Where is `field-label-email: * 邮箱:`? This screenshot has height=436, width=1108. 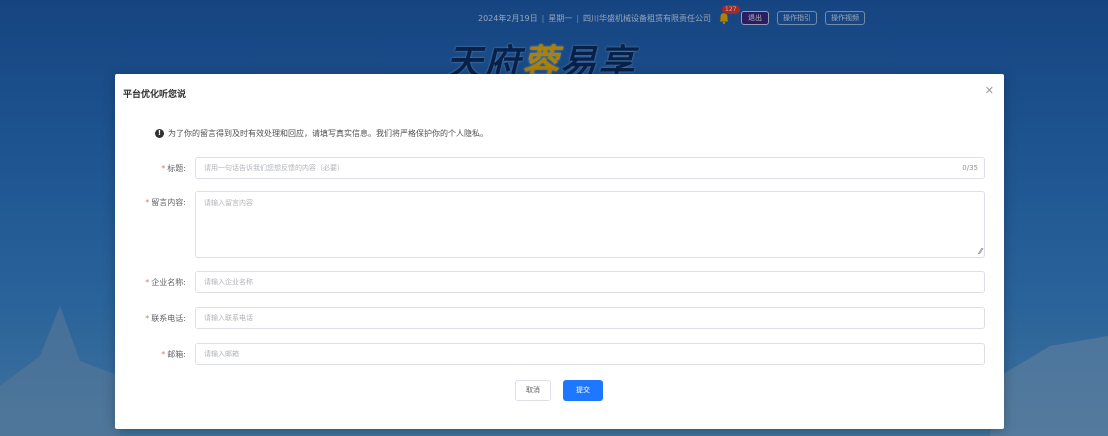
field-label-email: * 邮箱: is located at coordinates (173, 354).